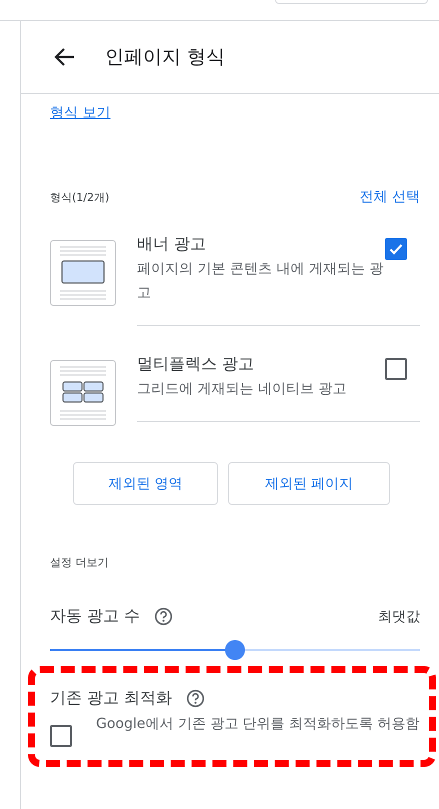  What do you see at coordinates (80, 113) in the screenshot?
I see `view-formats-link: 형식 보기` at bounding box center [80, 113].